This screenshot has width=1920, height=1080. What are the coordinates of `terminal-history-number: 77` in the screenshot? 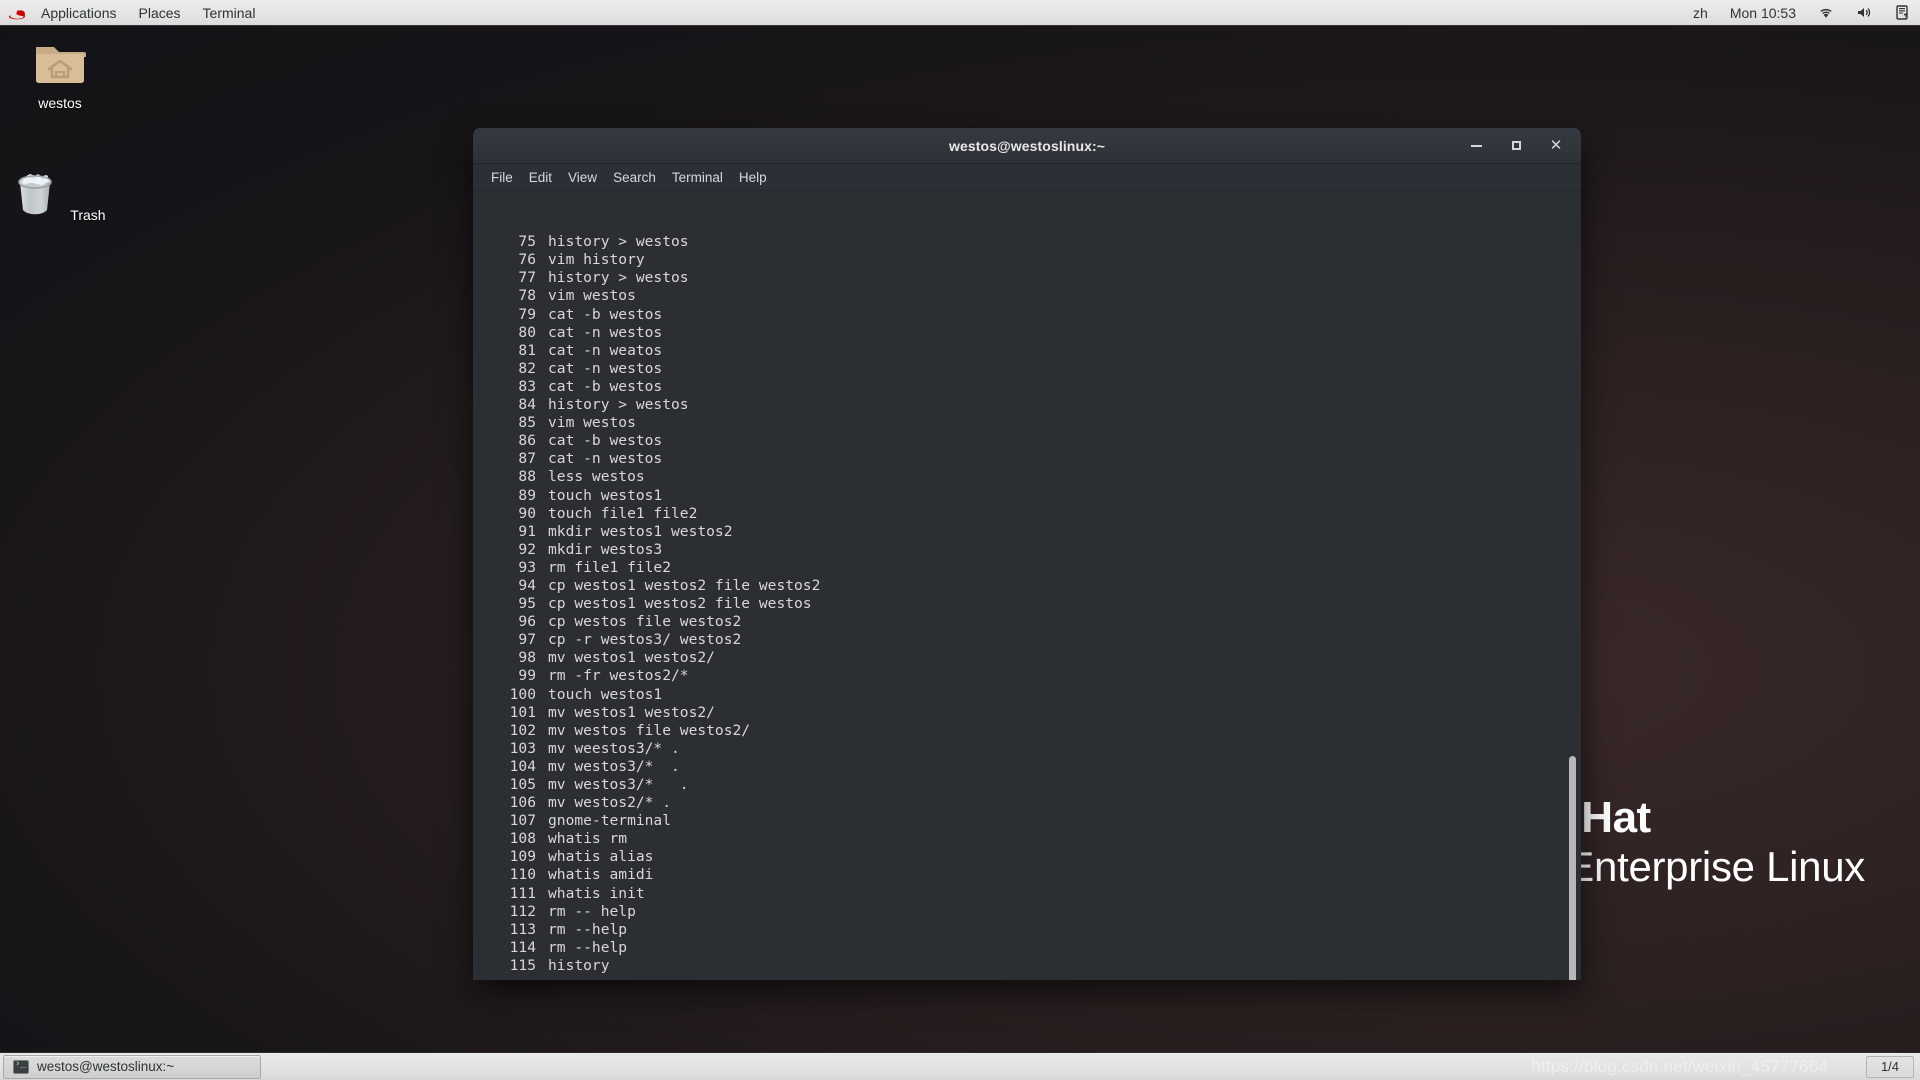 It's located at (527, 278).